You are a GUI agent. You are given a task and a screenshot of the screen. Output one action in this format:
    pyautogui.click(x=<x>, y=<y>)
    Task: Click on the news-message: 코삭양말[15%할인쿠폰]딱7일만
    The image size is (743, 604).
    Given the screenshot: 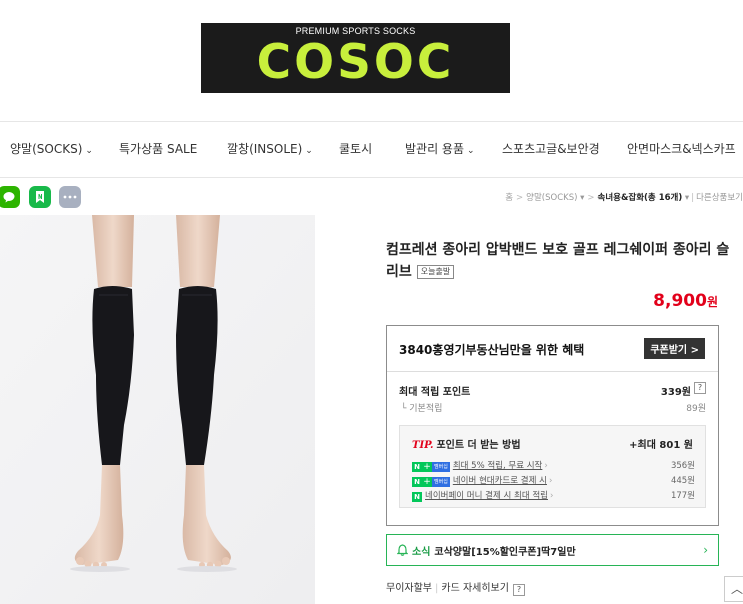 What is the action you would take?
    pyautogui.click(x=505, y=552)
    